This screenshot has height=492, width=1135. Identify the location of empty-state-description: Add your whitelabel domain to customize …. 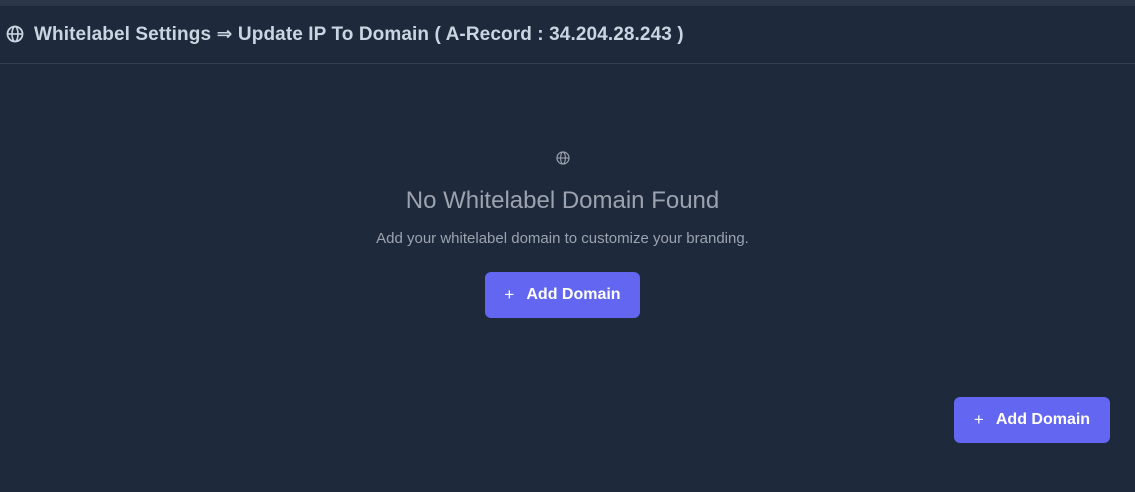
(562, 238).